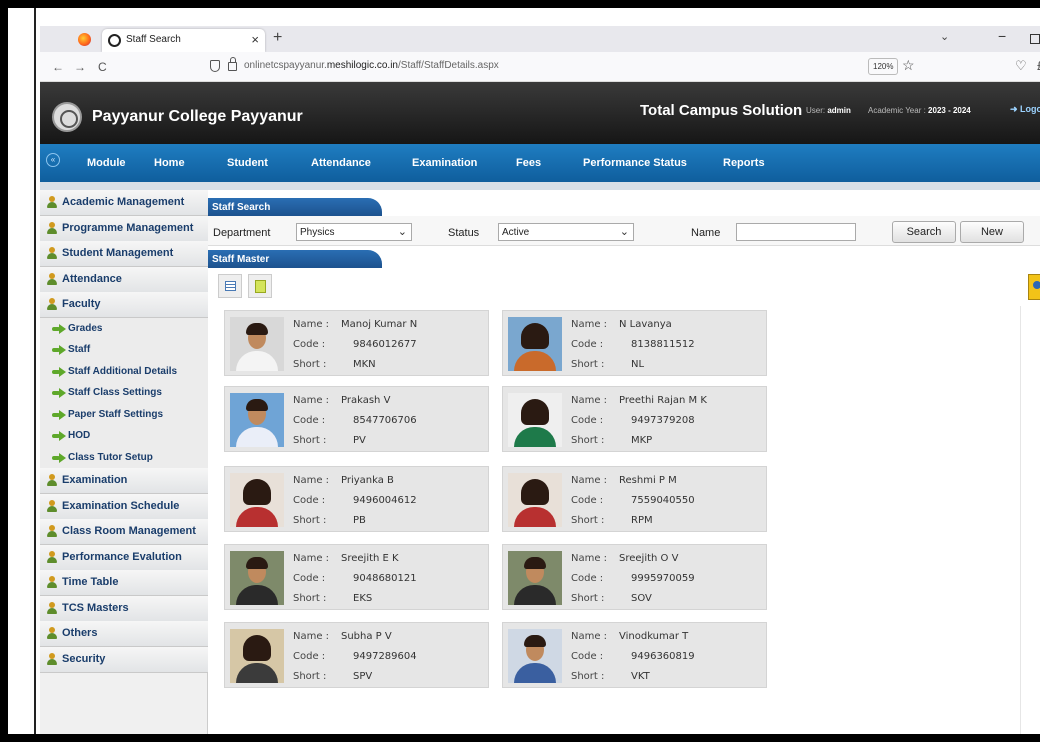 Image resolution: width=1040 pixels, height=742 pixels. What do you see at coordinates (635, 163) in the screenshot?
I see `menu-performance-status: Performance Status` at bounding box center [635, 163].